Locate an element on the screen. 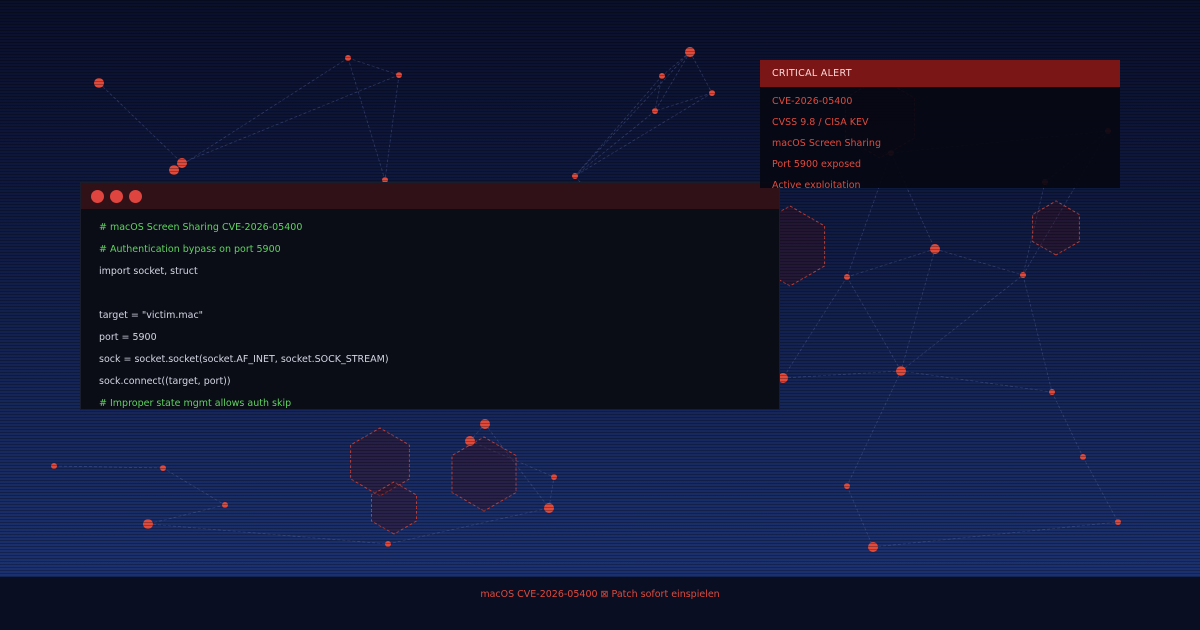 The image size is (1200, 630). code-line: # macOS Screen Sharing CVE-2026-05400 is located at coordinates (201, 227).